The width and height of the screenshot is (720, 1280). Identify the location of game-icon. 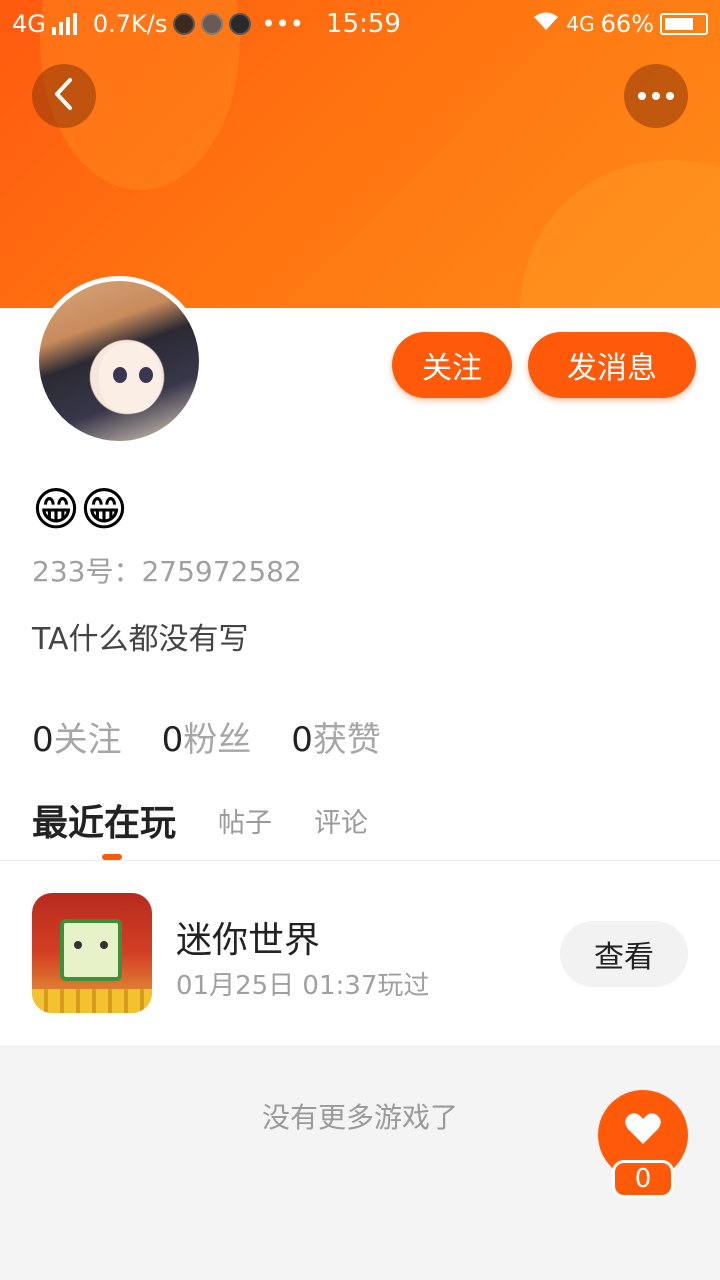
(92, 953).